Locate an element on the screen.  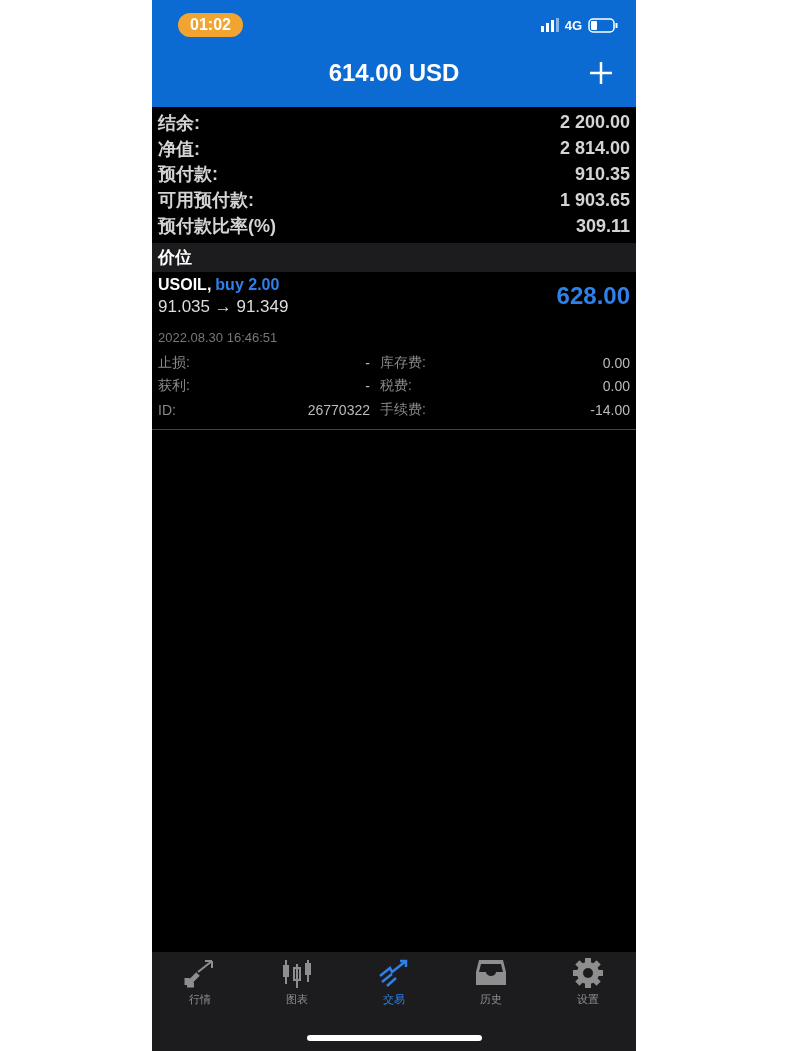
position-profit: 628.00 is located at coordinates (593, 296).